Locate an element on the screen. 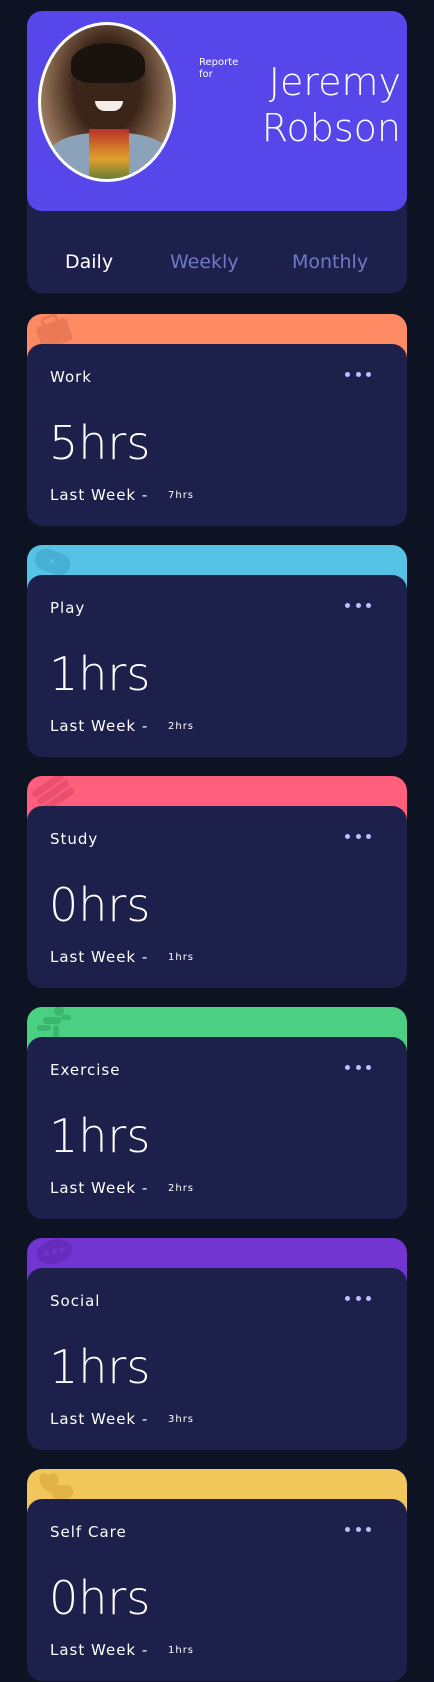 The width and height of the screenshot is (434, 1682). activity-card-self-care: Self Care 0hrs Last Week - 1hrs is located at coordinates (217, 1575).